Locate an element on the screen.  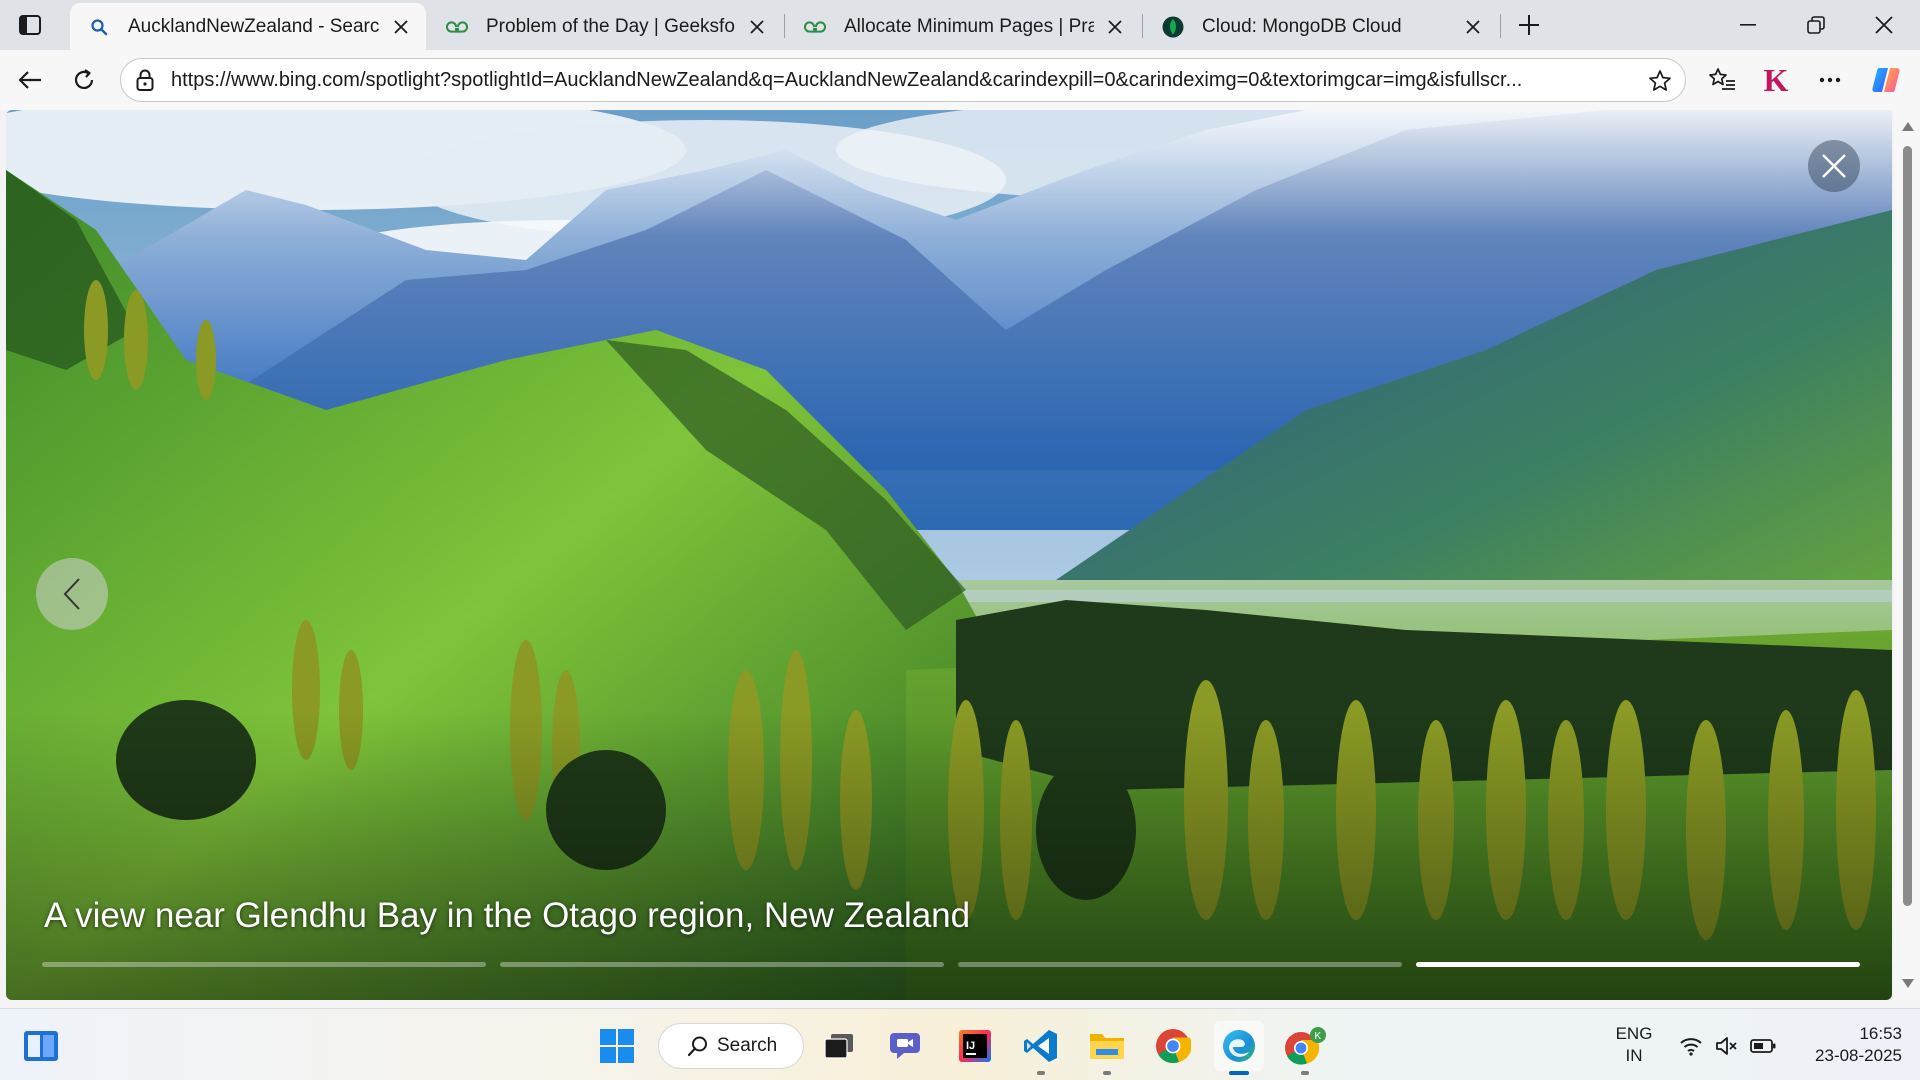
teams-meet-icon is located at coordinates (905, 1046).